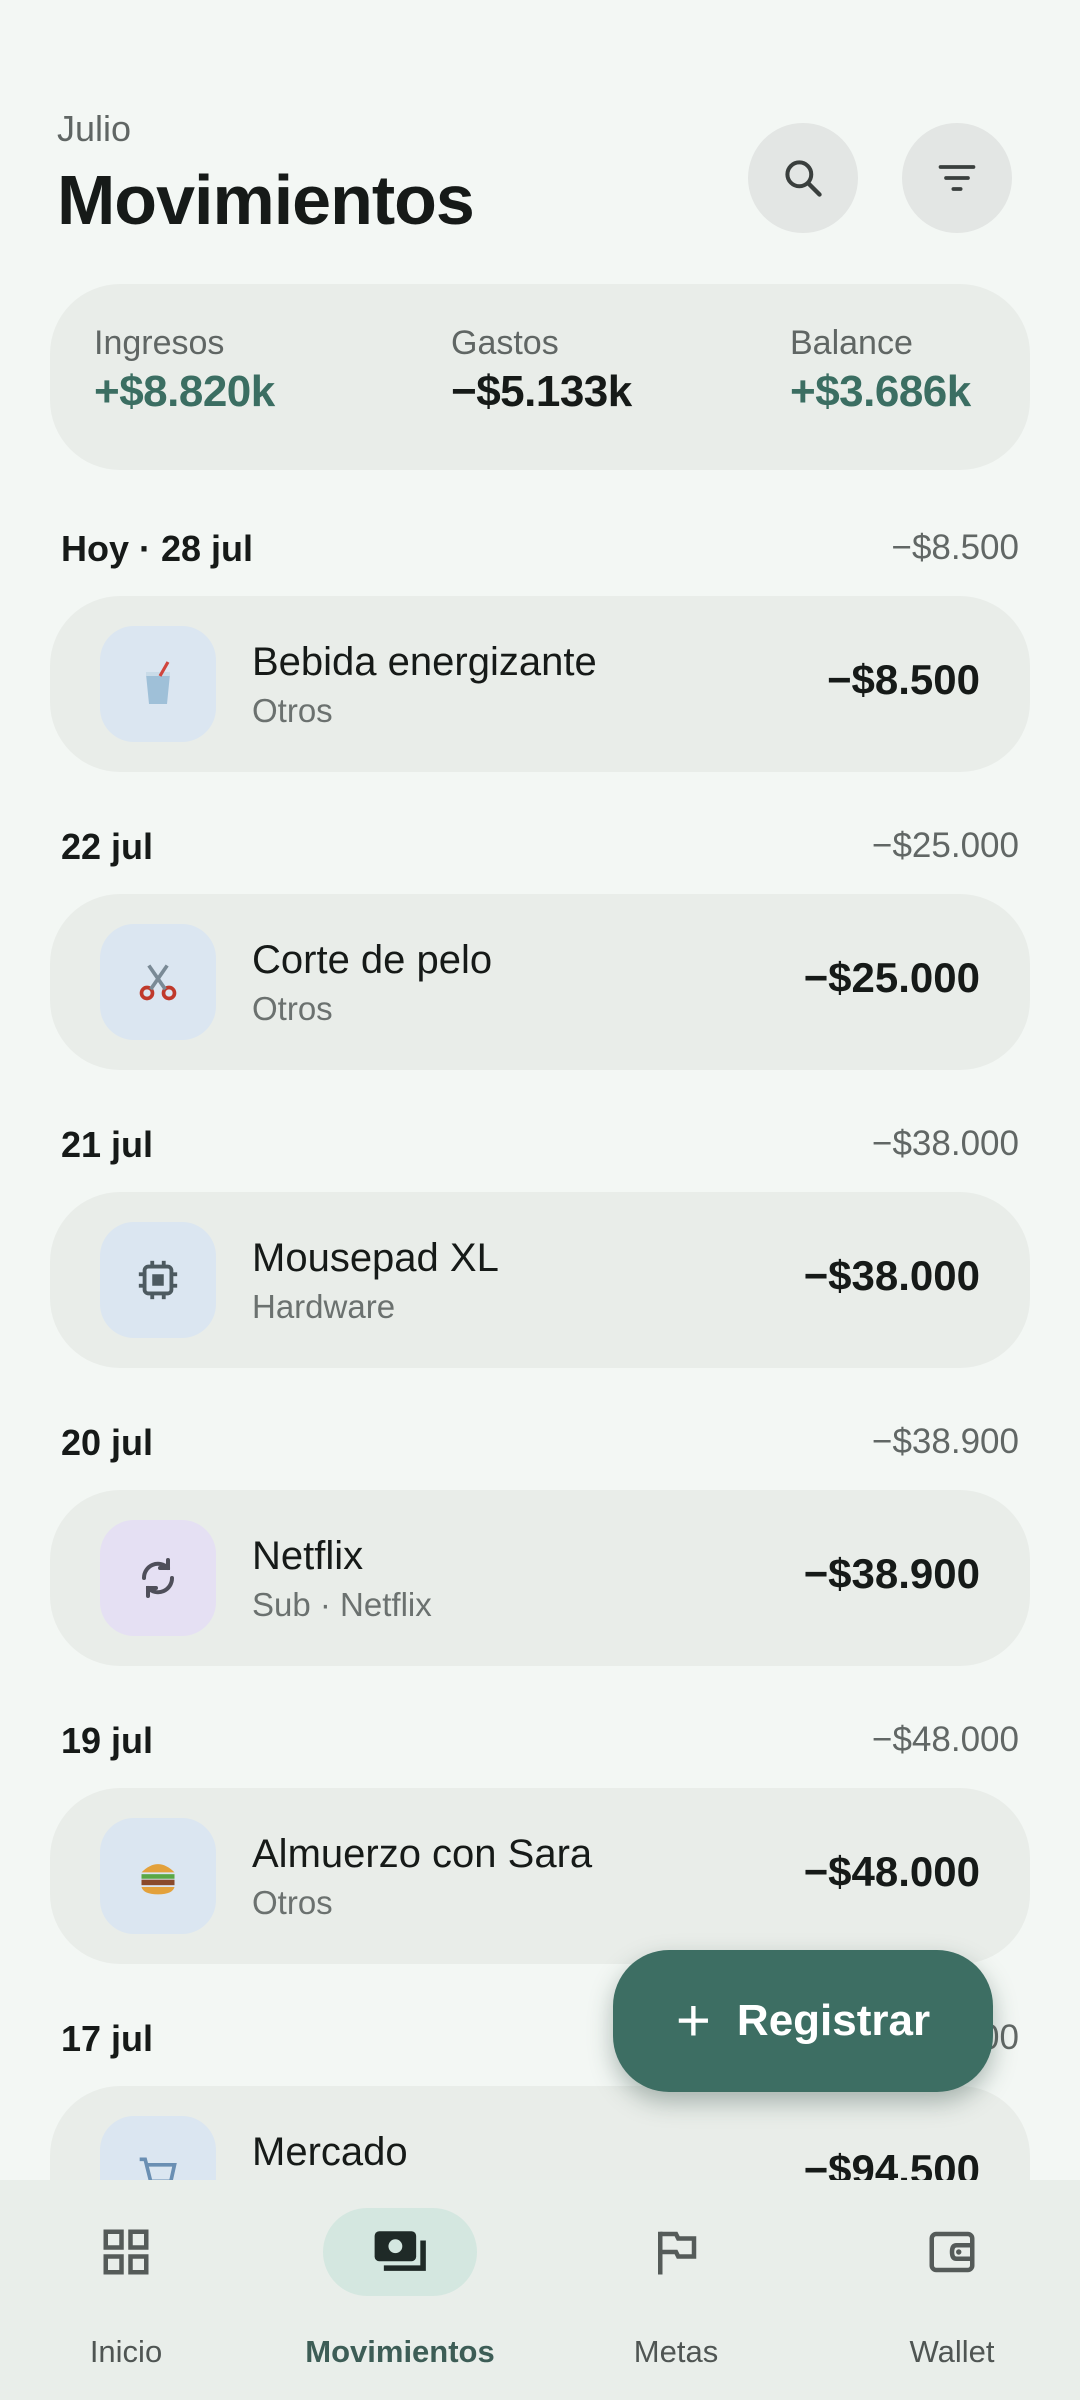 This screenshot has width=1080, height=2400. What do you see at coordinates (184, 391) in the screenshot?
I see `income-value: +$8.820k` at bounding box center [184, 391].